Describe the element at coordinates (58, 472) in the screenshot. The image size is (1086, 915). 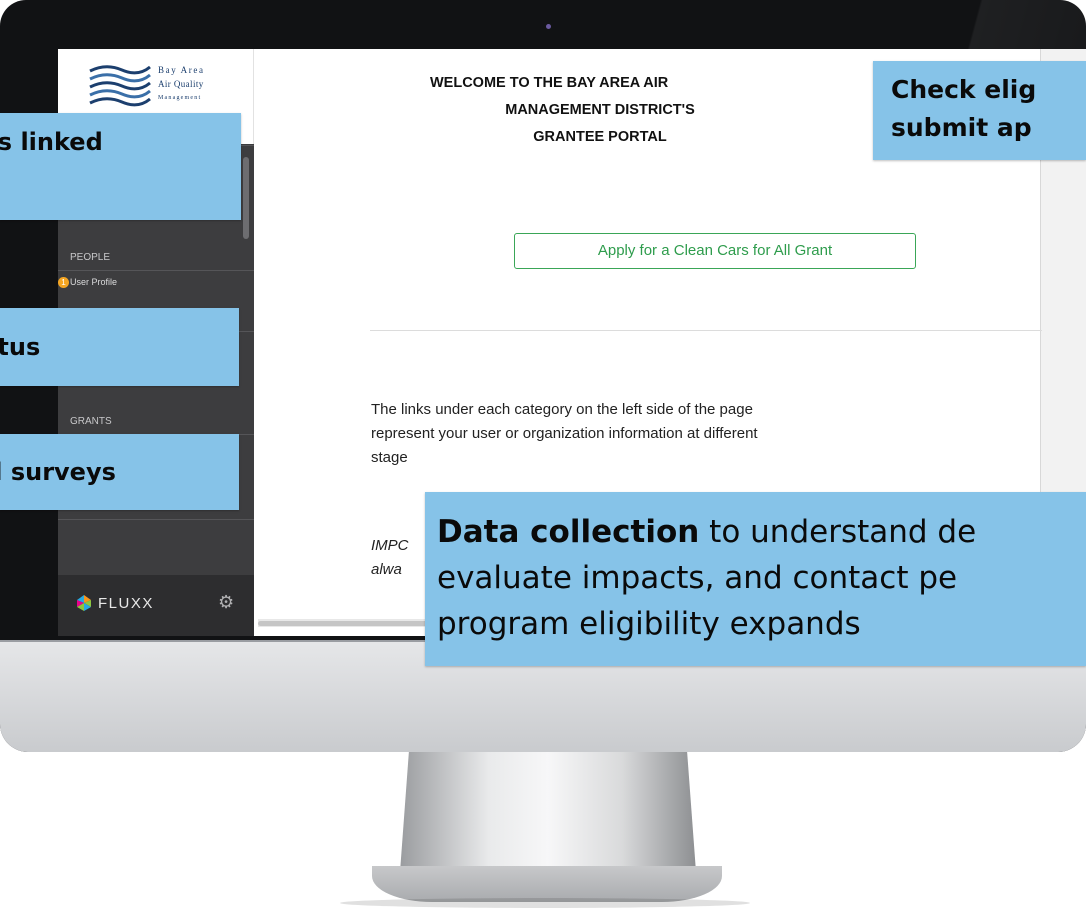
I see `callout-line: and surveys` at that location.